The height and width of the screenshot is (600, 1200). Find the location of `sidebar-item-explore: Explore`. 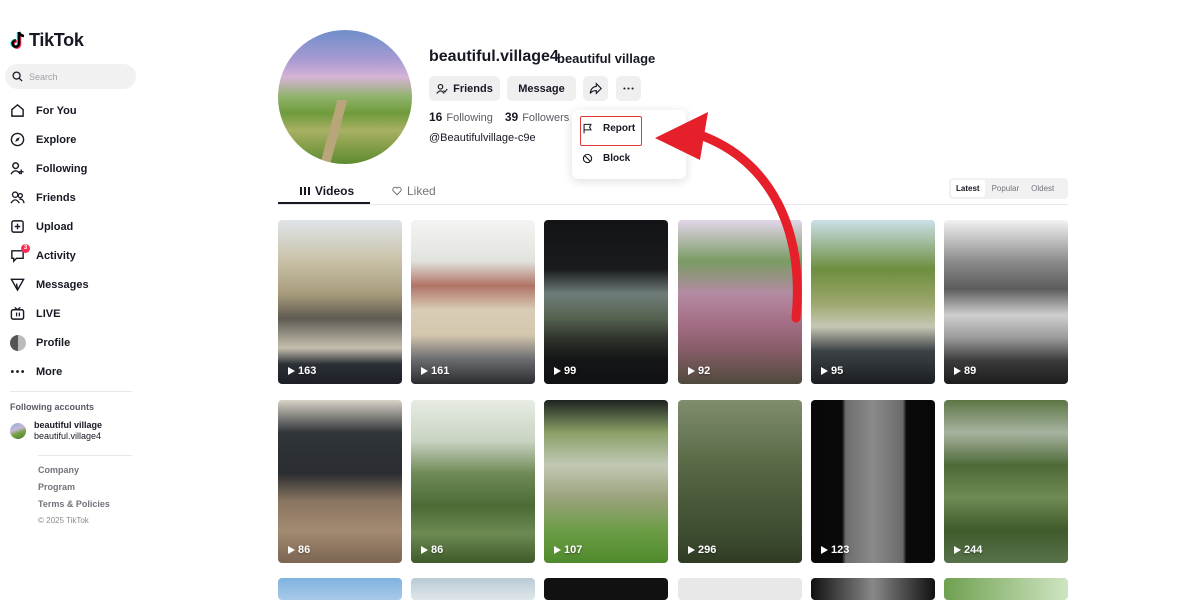

sidebar-item-explore: Explore is located at coordinates (74, 139).